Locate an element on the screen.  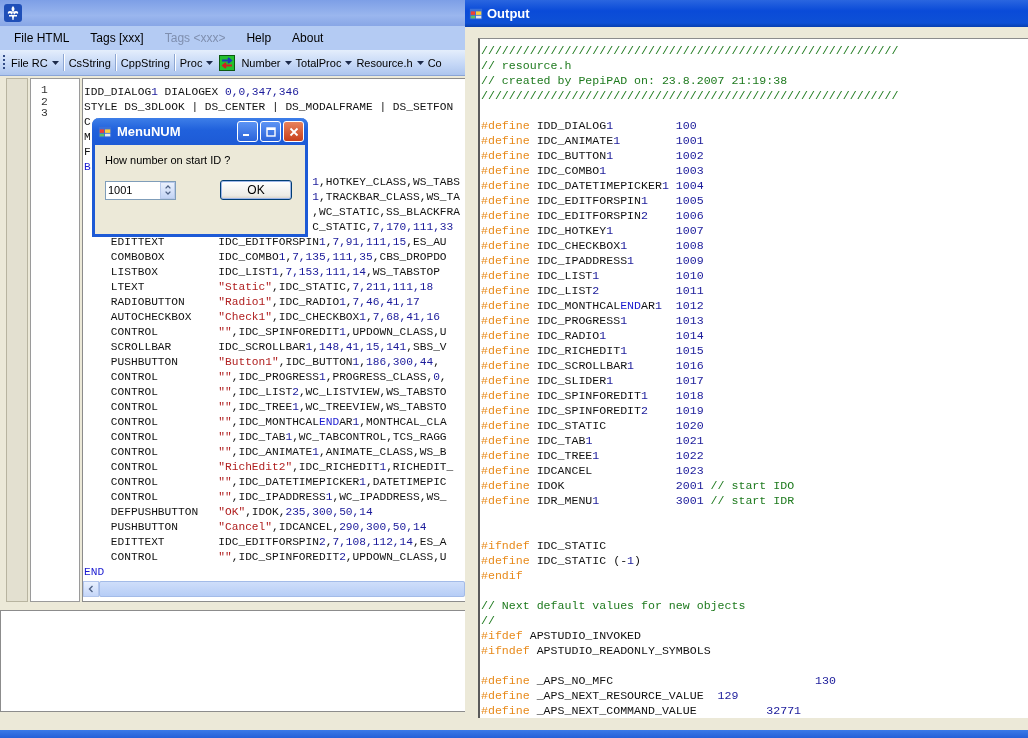
toolbar-button: CppString is located at coordinates (145, 62).